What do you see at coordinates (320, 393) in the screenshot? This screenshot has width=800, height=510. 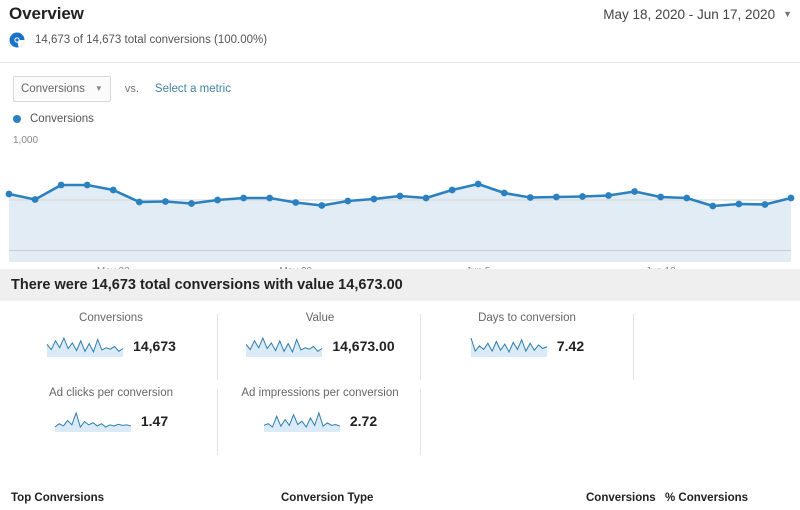 I see `metric-card-title: Ad impressions per conversion` at bounding box center [320, 393].